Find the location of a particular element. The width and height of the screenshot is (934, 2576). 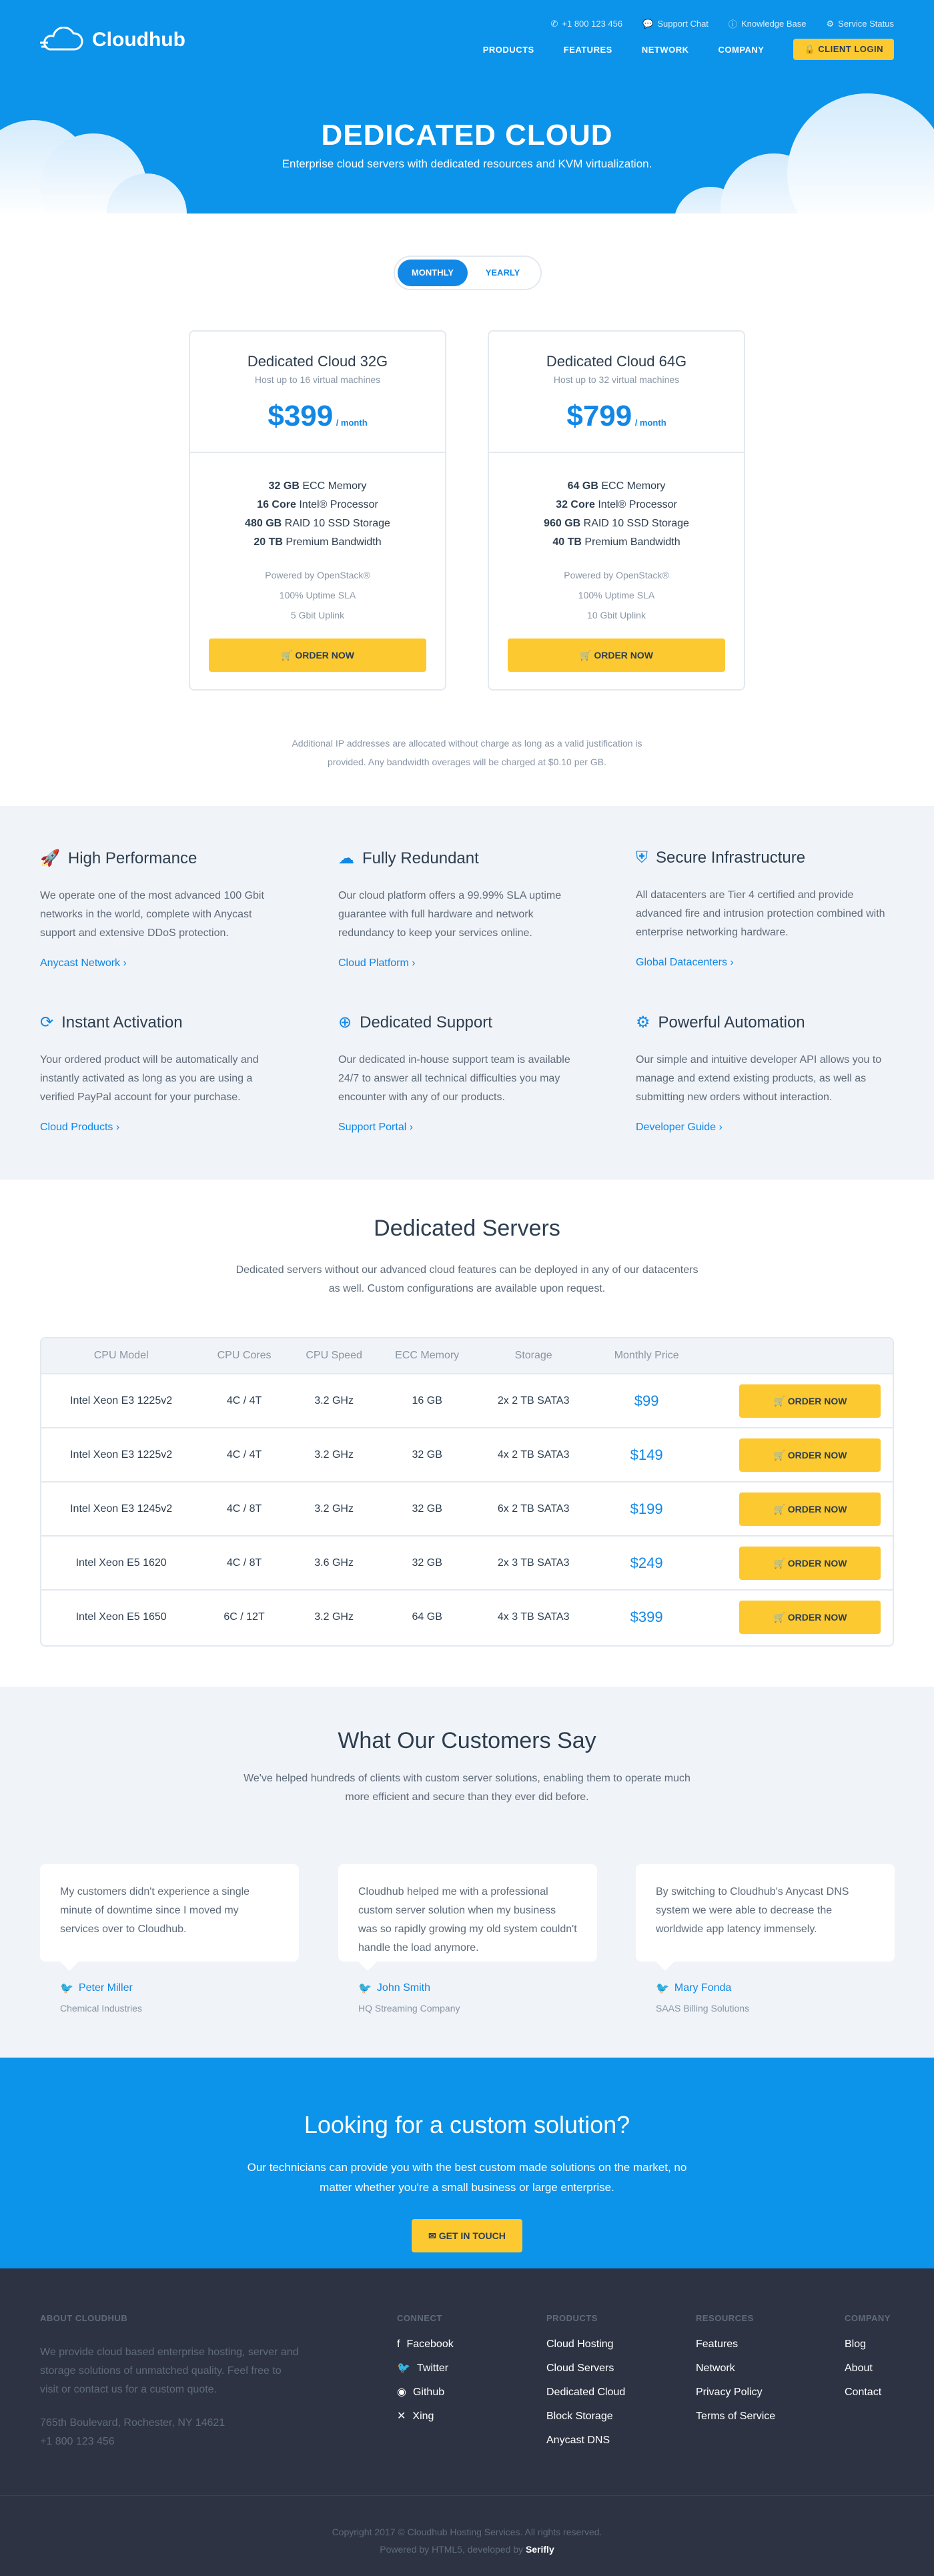

plan-feature: Powered by OpenStack® is located at coordinates (616, 575).